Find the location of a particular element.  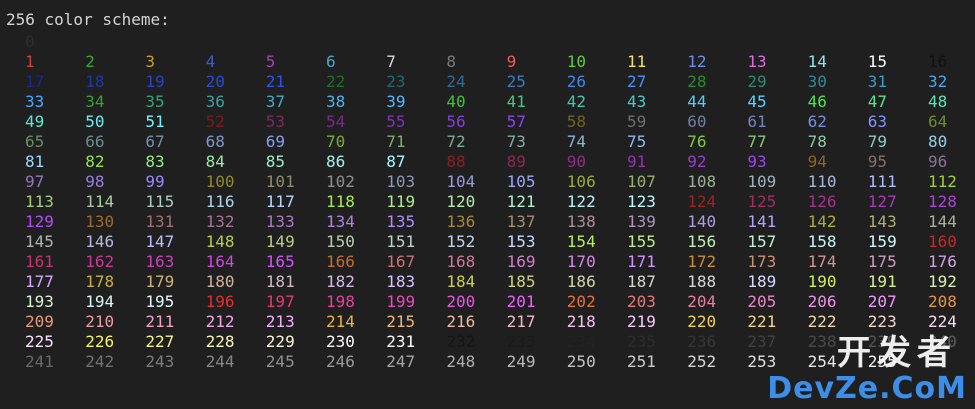

color-swatch-number: 14 is located at coordinates (817, 61).